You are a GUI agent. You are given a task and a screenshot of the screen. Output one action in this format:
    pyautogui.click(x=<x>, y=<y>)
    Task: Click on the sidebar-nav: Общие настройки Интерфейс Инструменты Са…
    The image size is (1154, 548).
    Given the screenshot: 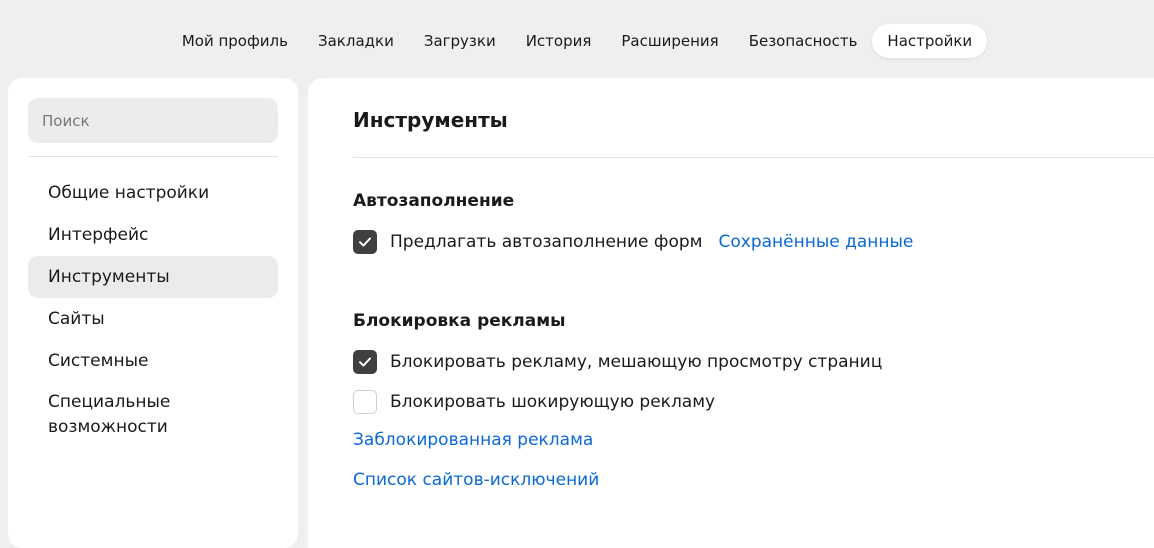 What is the action you would take?
    pyautogui.click(x=153, y=310)
    